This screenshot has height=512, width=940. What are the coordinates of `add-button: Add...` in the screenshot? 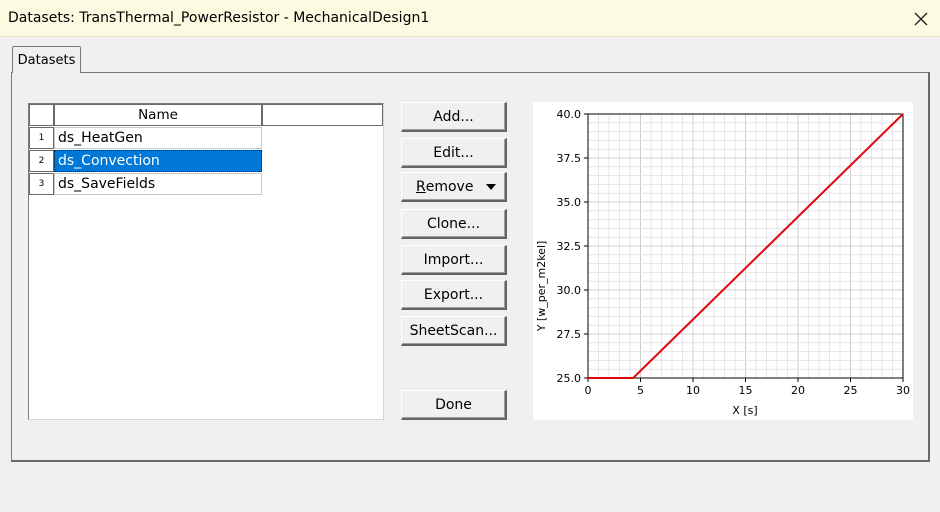 It's located at (454, 117).